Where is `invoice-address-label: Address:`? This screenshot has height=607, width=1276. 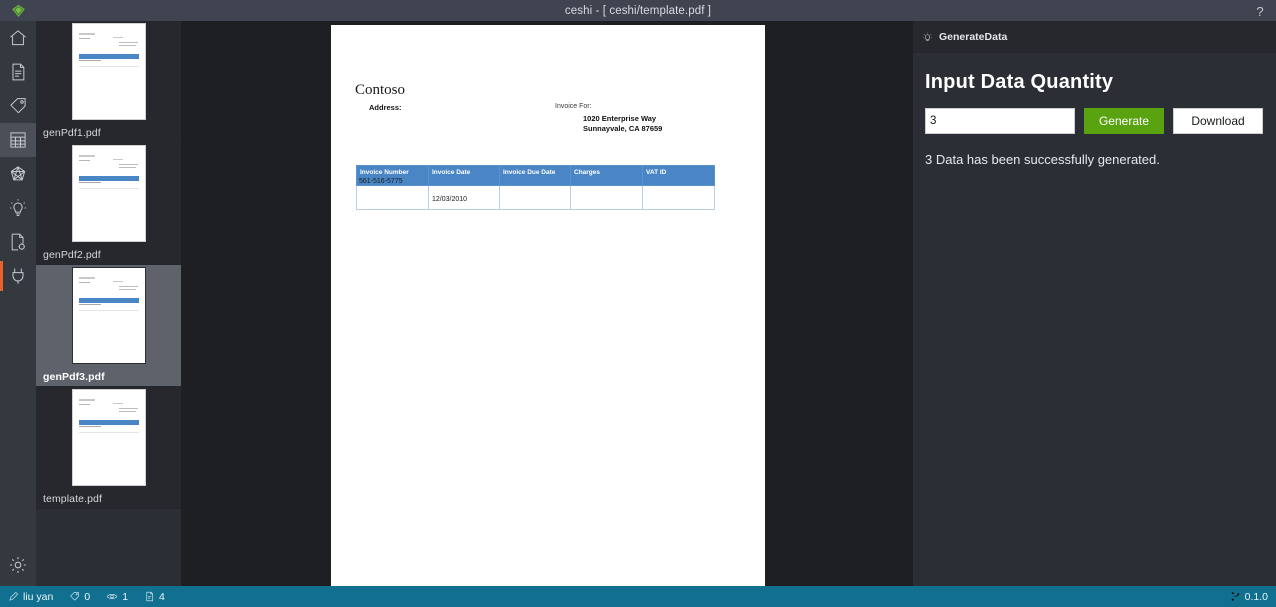 invoice-address-label: Address: is located at coordinates (385, 107).